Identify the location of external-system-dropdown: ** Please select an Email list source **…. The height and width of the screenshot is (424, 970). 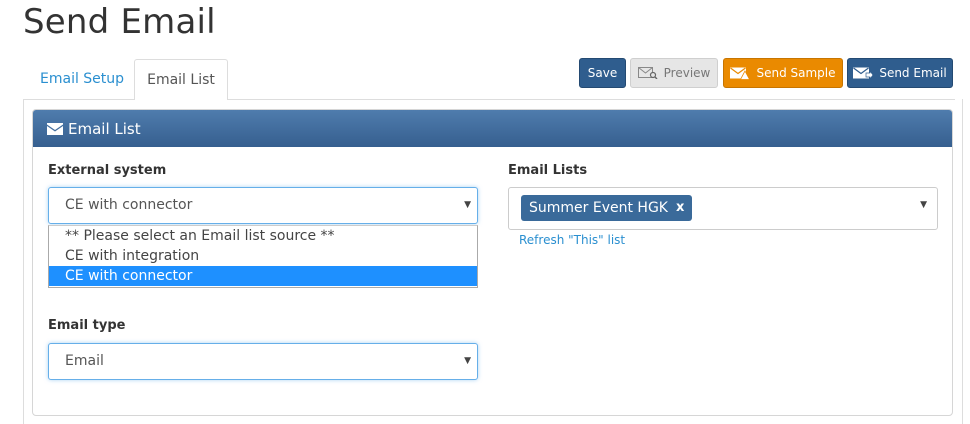
(263, 256).